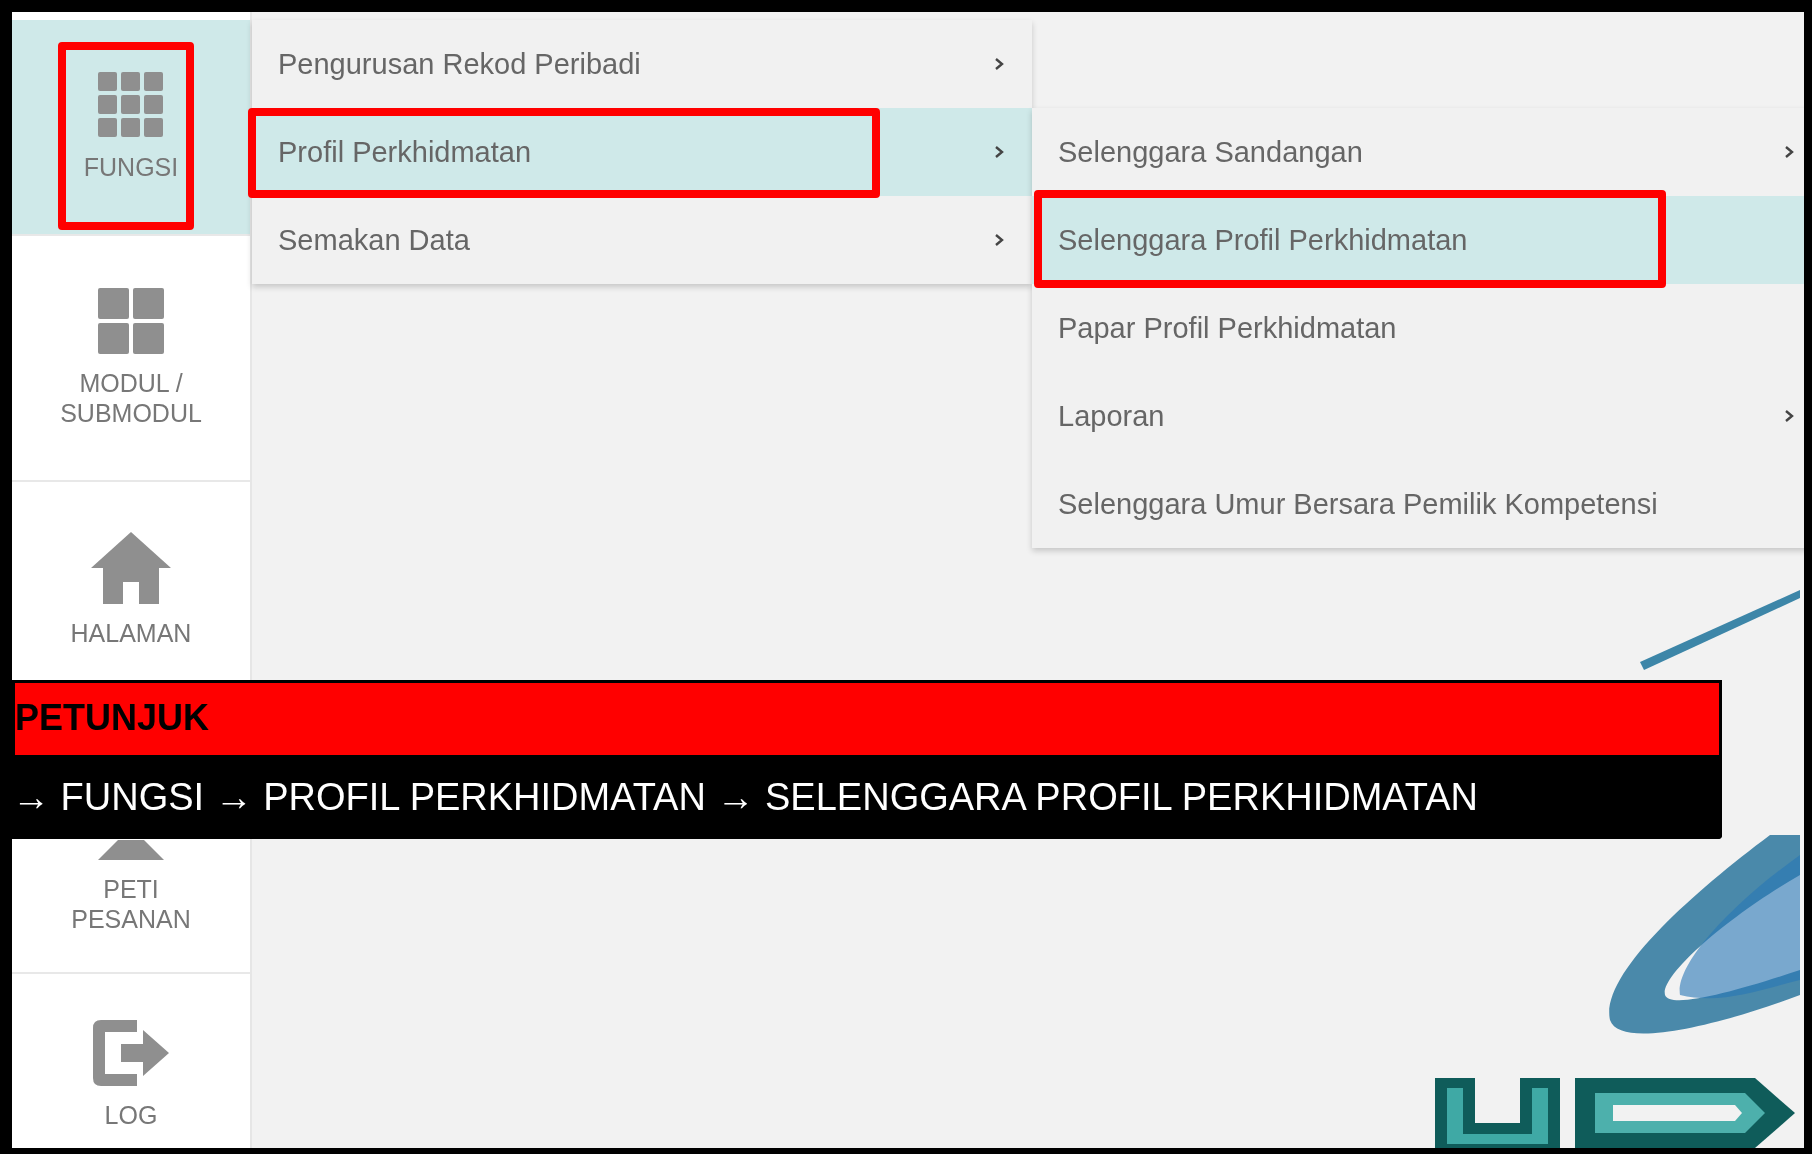 The image size is (1812, 1154). What do you see at coordinates (1418, 152) in the screenshot?
I see `menu-item: Selenggara Sandangan` at bounding box center [1418, 152].